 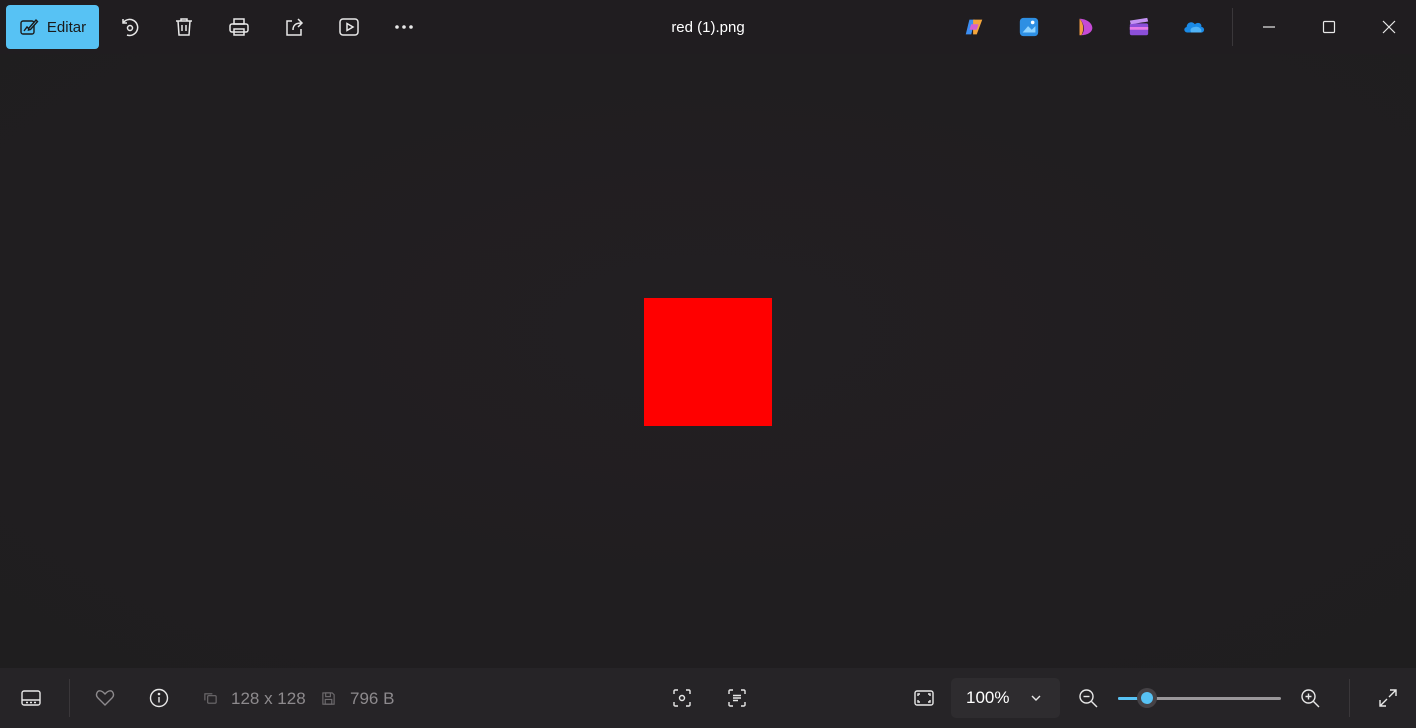 I want to click on image-dimensions: 128 x 128, so click(x=268, y=698).